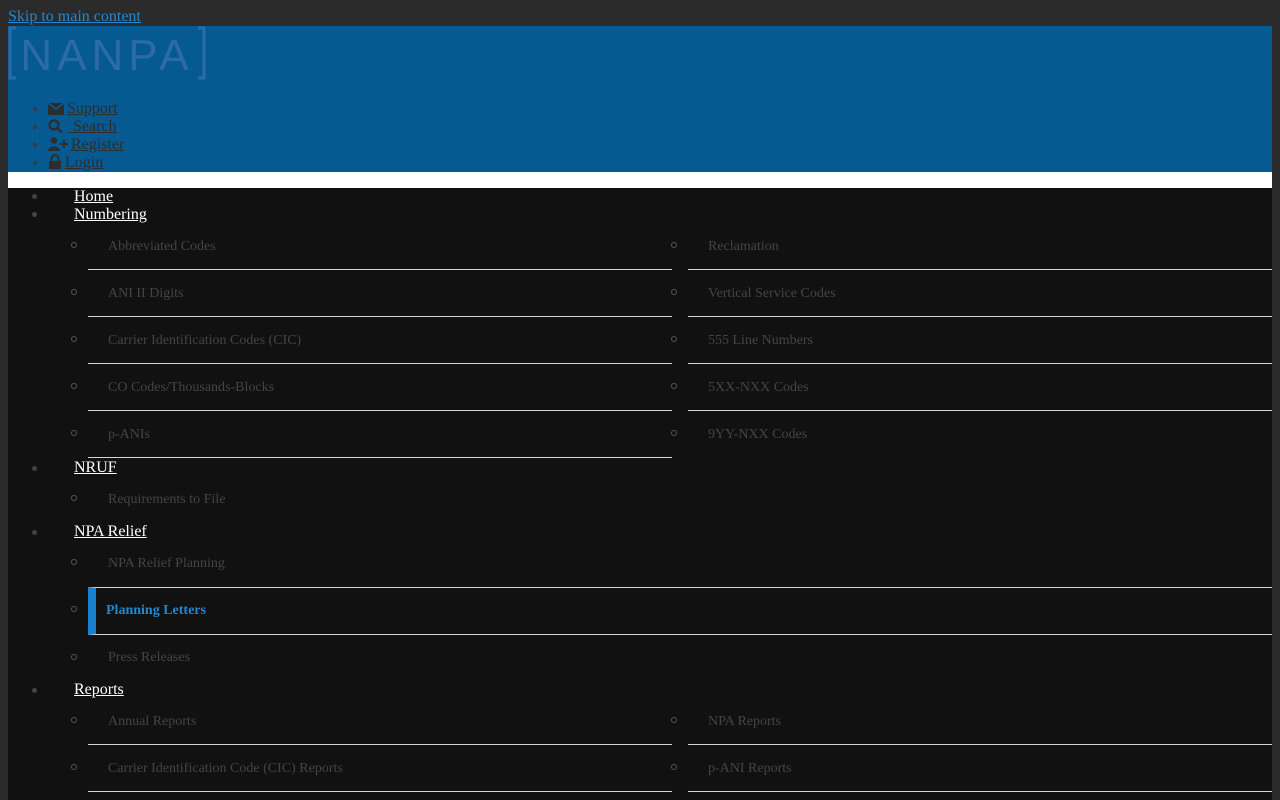 The width and height of the screenshot is (1280, 800). What do you see at coordinates (380, 340) in the screenshot?
I see `submenu-item-cic: Carrier Identification Codes (CIC)` at bounding box center [380, 340].